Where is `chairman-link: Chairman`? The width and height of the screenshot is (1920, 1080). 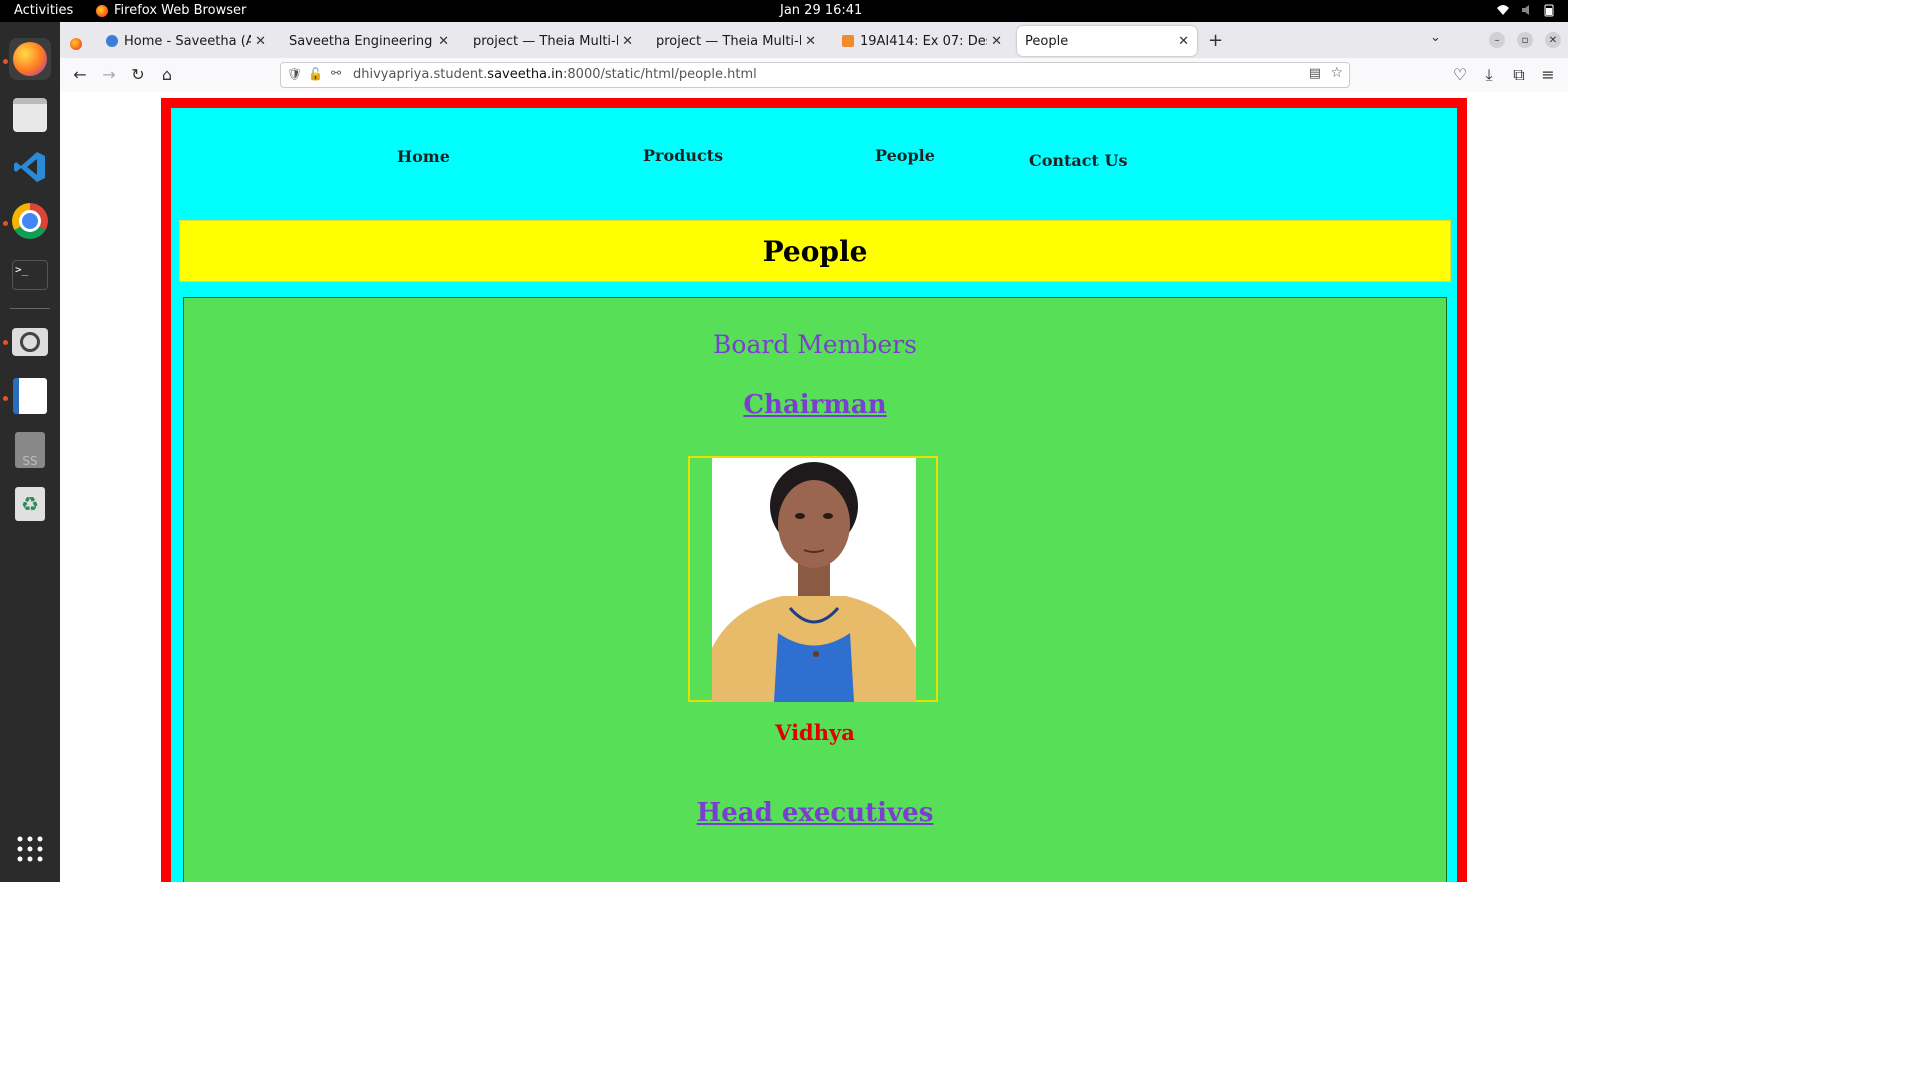 chairman-link: Chairman is located at coordinates (815, 405).